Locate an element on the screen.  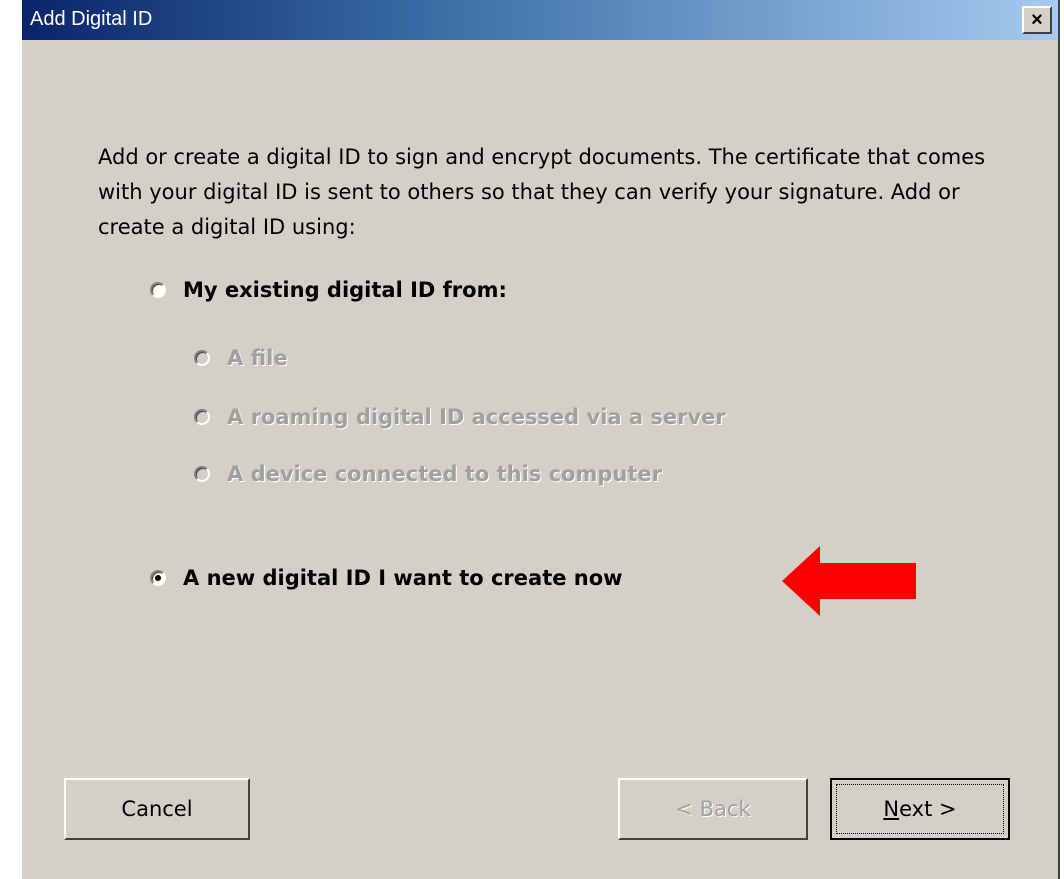
back-button-label: < Back is located at coordinates (713, 809).